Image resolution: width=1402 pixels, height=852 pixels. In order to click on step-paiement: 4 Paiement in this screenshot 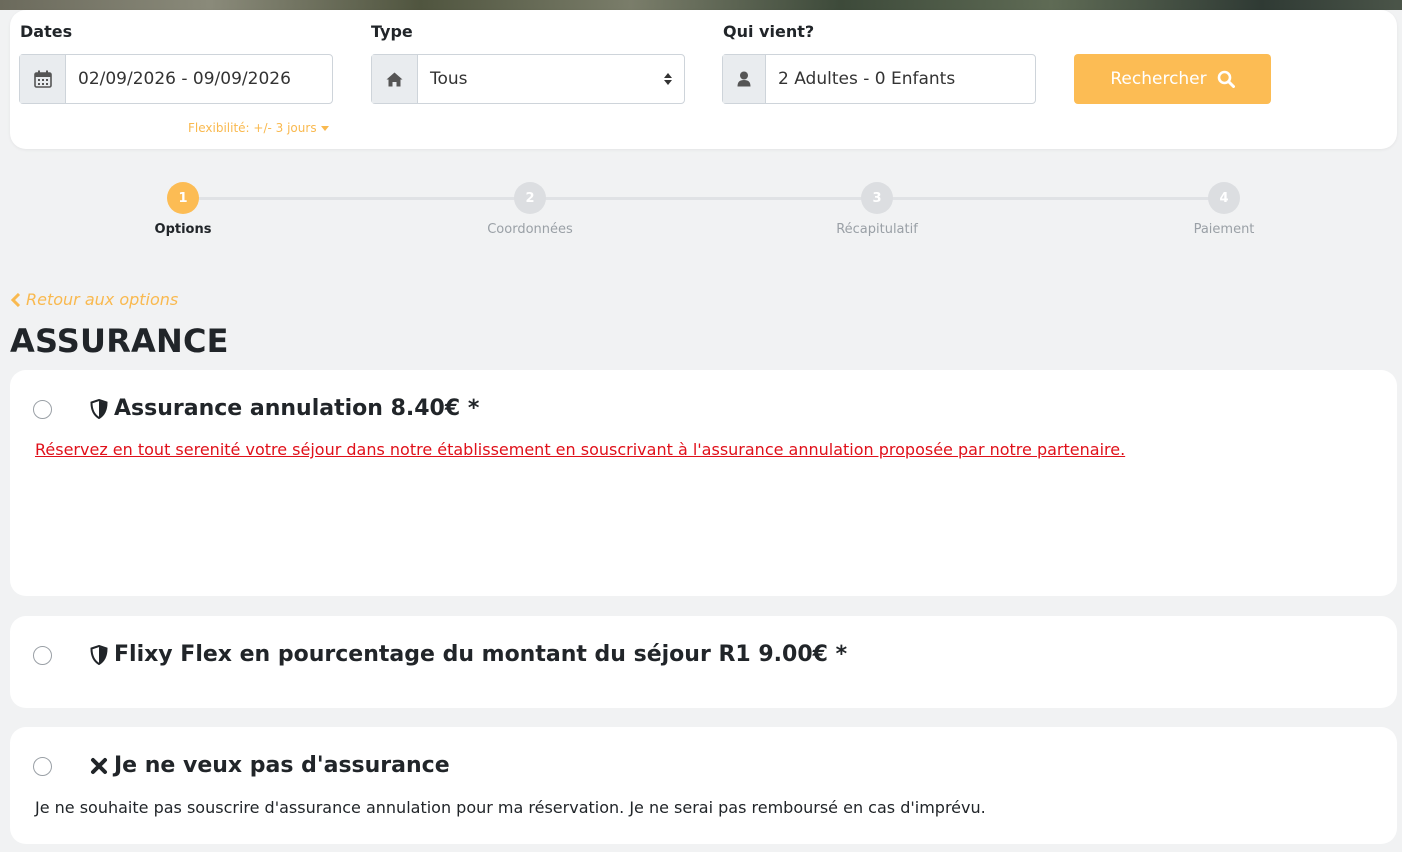, I will do `click(1224, 209)`.